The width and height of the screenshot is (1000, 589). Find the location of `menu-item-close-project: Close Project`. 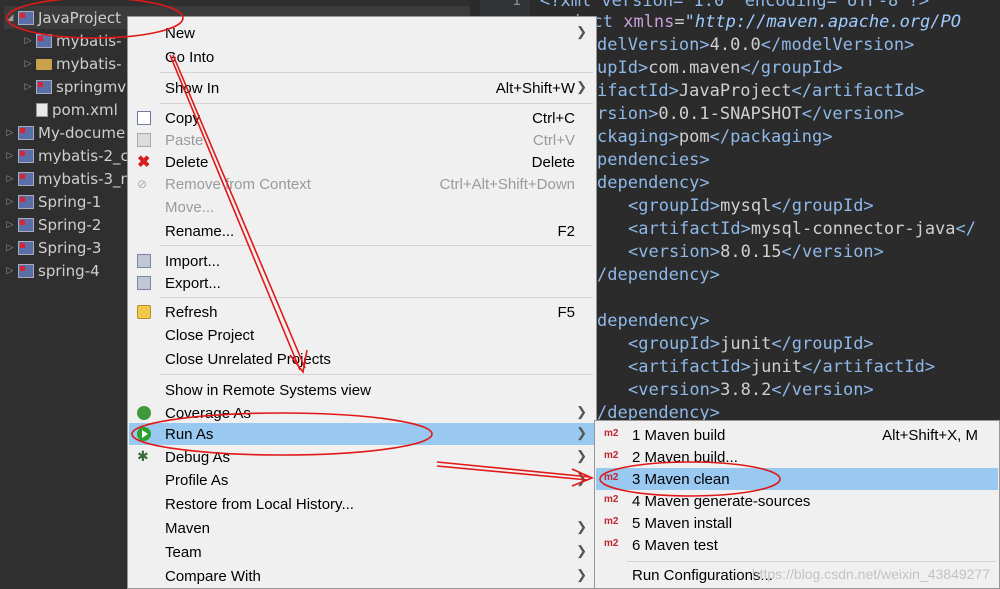

menu-item-close-project: Close Project is located at coordinates (362, 335).